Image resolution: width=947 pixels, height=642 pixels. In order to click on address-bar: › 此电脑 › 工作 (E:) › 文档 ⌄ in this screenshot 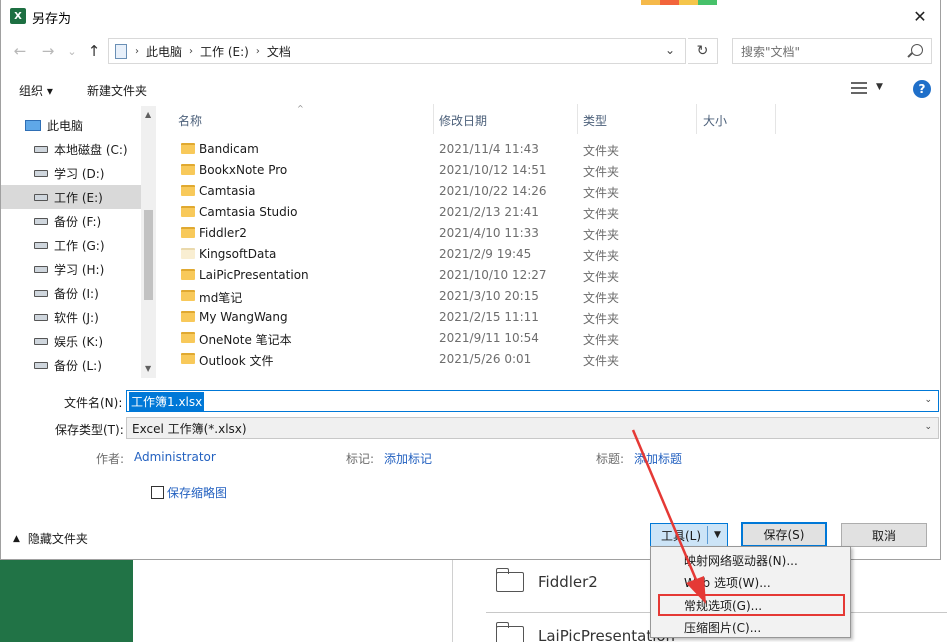, I will do `click(397, 51)`.